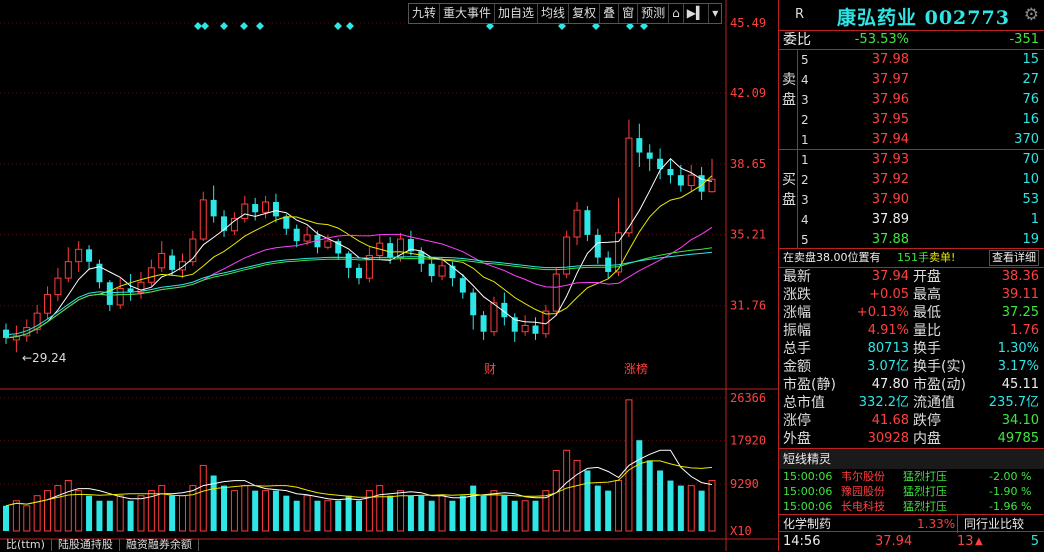  I want to click on tab-margin-balance: 融资融券余额, so click(159, 545).